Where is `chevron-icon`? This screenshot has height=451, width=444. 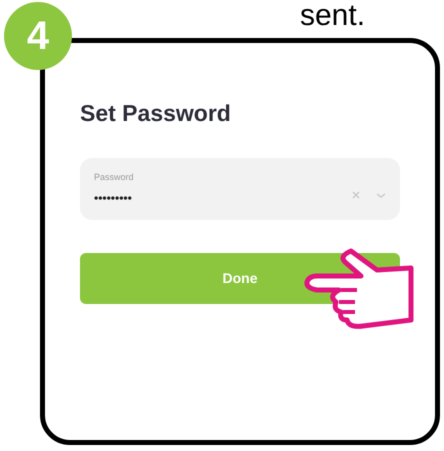
chevron-icon is located at coordinates (381, 195).